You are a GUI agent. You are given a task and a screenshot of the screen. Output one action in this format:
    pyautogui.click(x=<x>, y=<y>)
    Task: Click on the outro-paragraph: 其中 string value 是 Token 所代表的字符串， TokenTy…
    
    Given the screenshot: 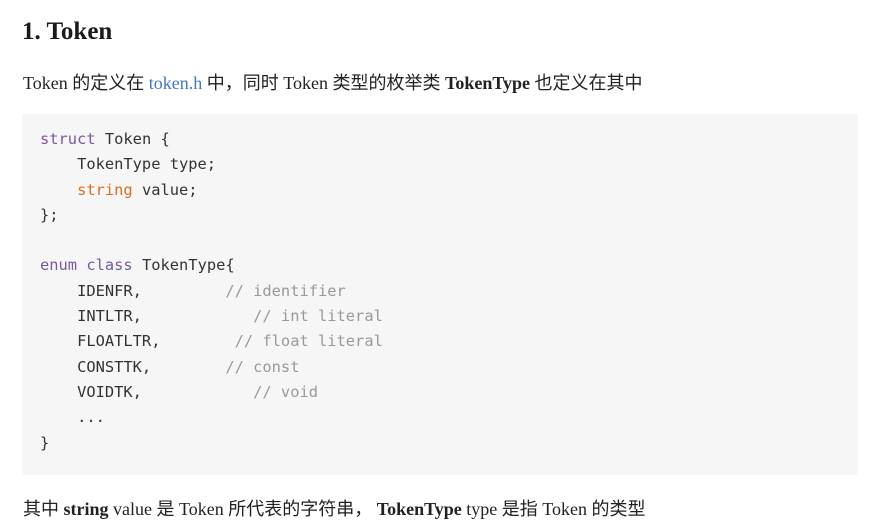 What is the action you would take?
    pyautogui.click(x=334, y=509)
    